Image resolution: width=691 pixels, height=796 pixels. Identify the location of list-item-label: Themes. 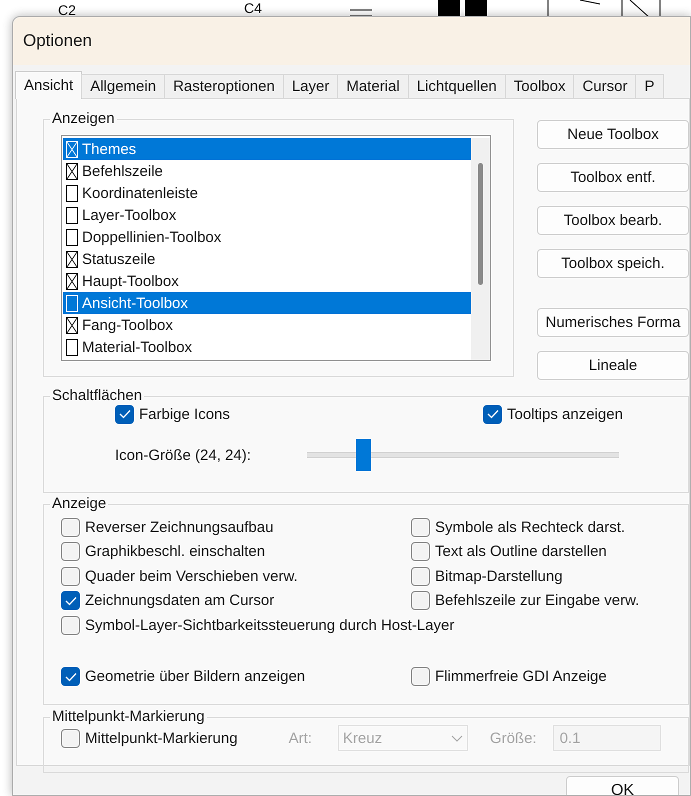
(109, 149).